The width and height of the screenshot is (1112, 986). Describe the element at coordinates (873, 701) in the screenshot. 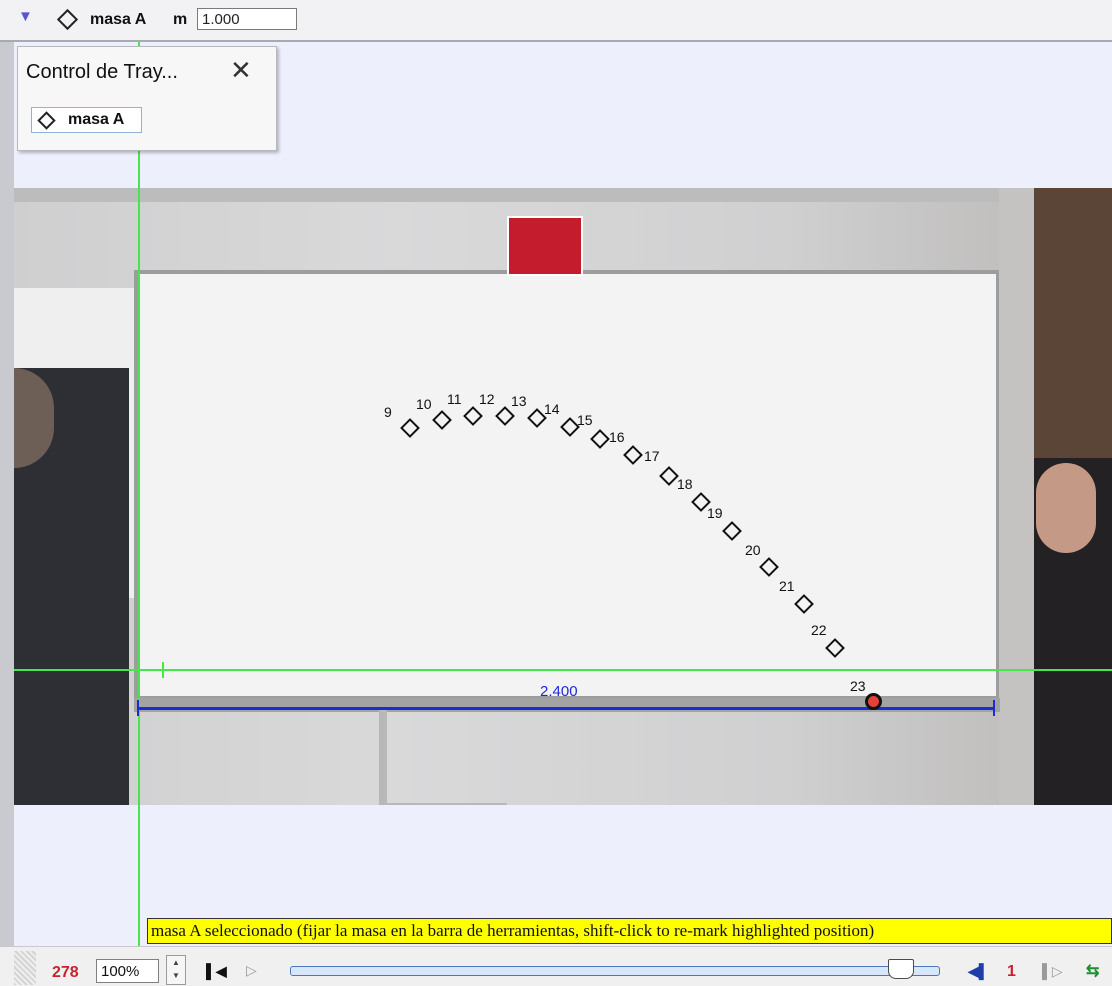

I see `selected-position-marker` at that location.